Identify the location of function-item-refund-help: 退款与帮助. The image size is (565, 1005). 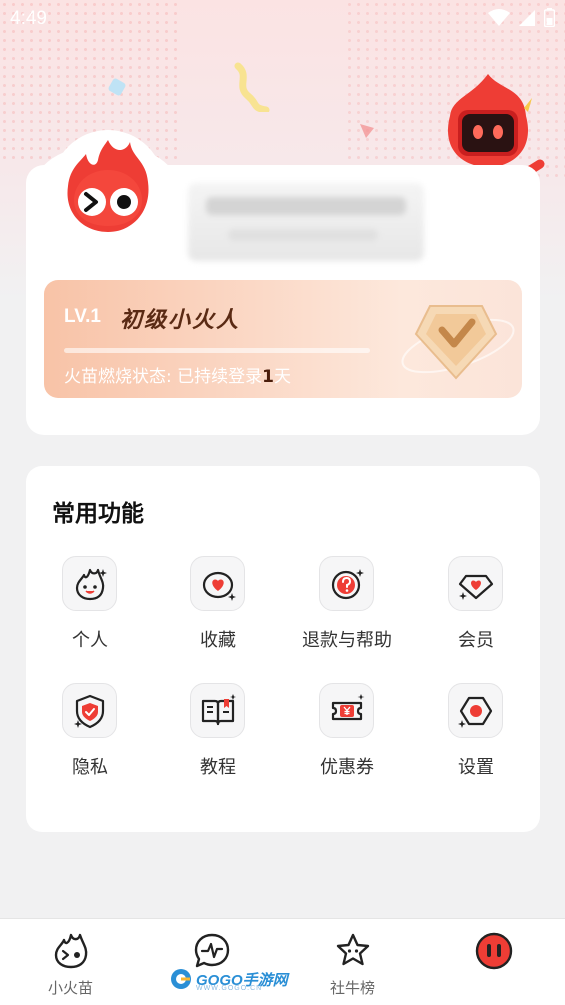
(347, 609).